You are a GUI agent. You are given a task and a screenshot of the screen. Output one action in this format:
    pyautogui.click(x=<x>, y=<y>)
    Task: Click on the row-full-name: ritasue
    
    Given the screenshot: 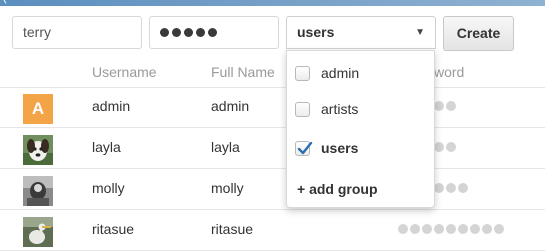 What is the action you would take?
    pyautogui.click(x=232, y=229)
    